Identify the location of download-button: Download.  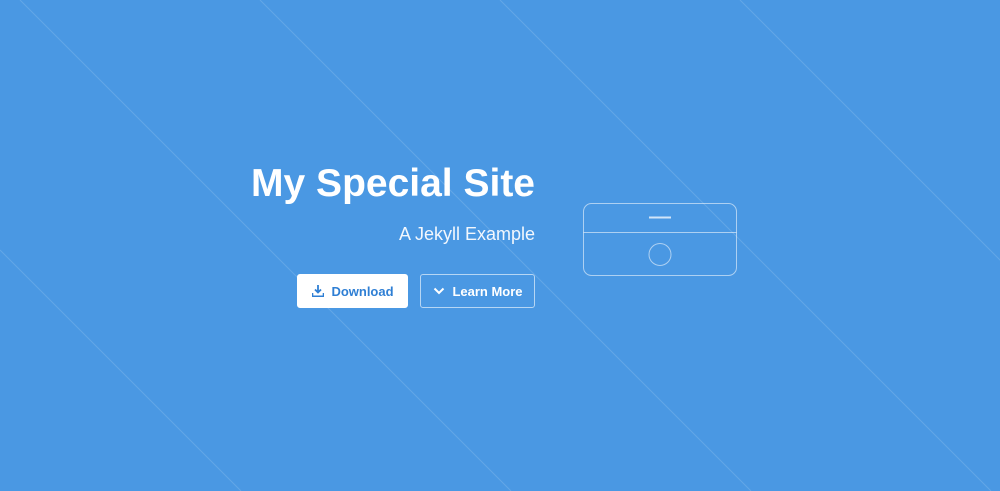
(352, 291).